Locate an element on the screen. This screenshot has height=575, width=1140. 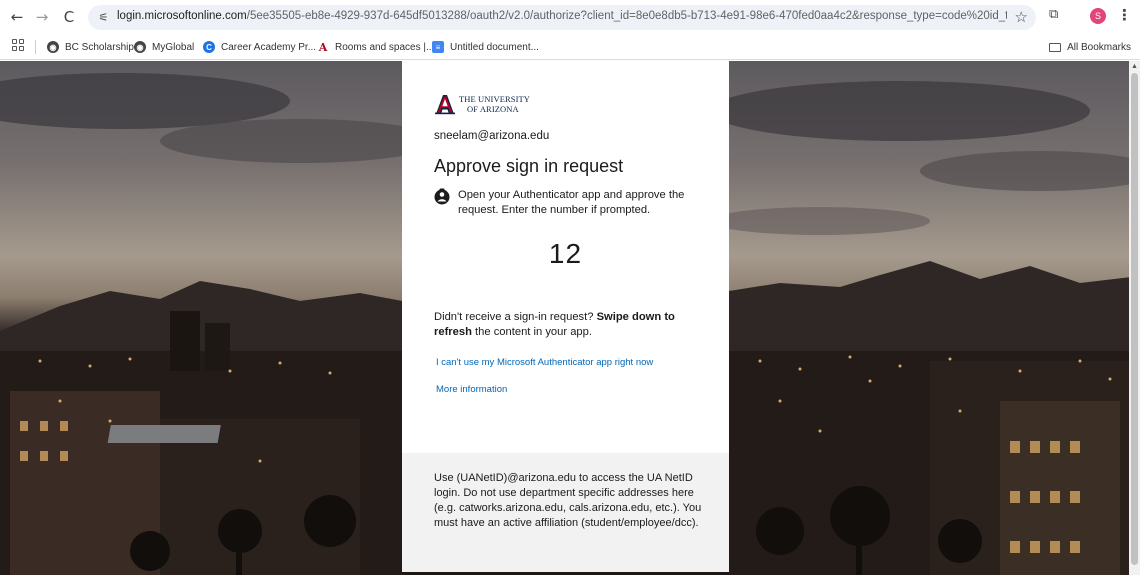
bookmark-star-icon: ☆ is located at coordinates (1021, 17).